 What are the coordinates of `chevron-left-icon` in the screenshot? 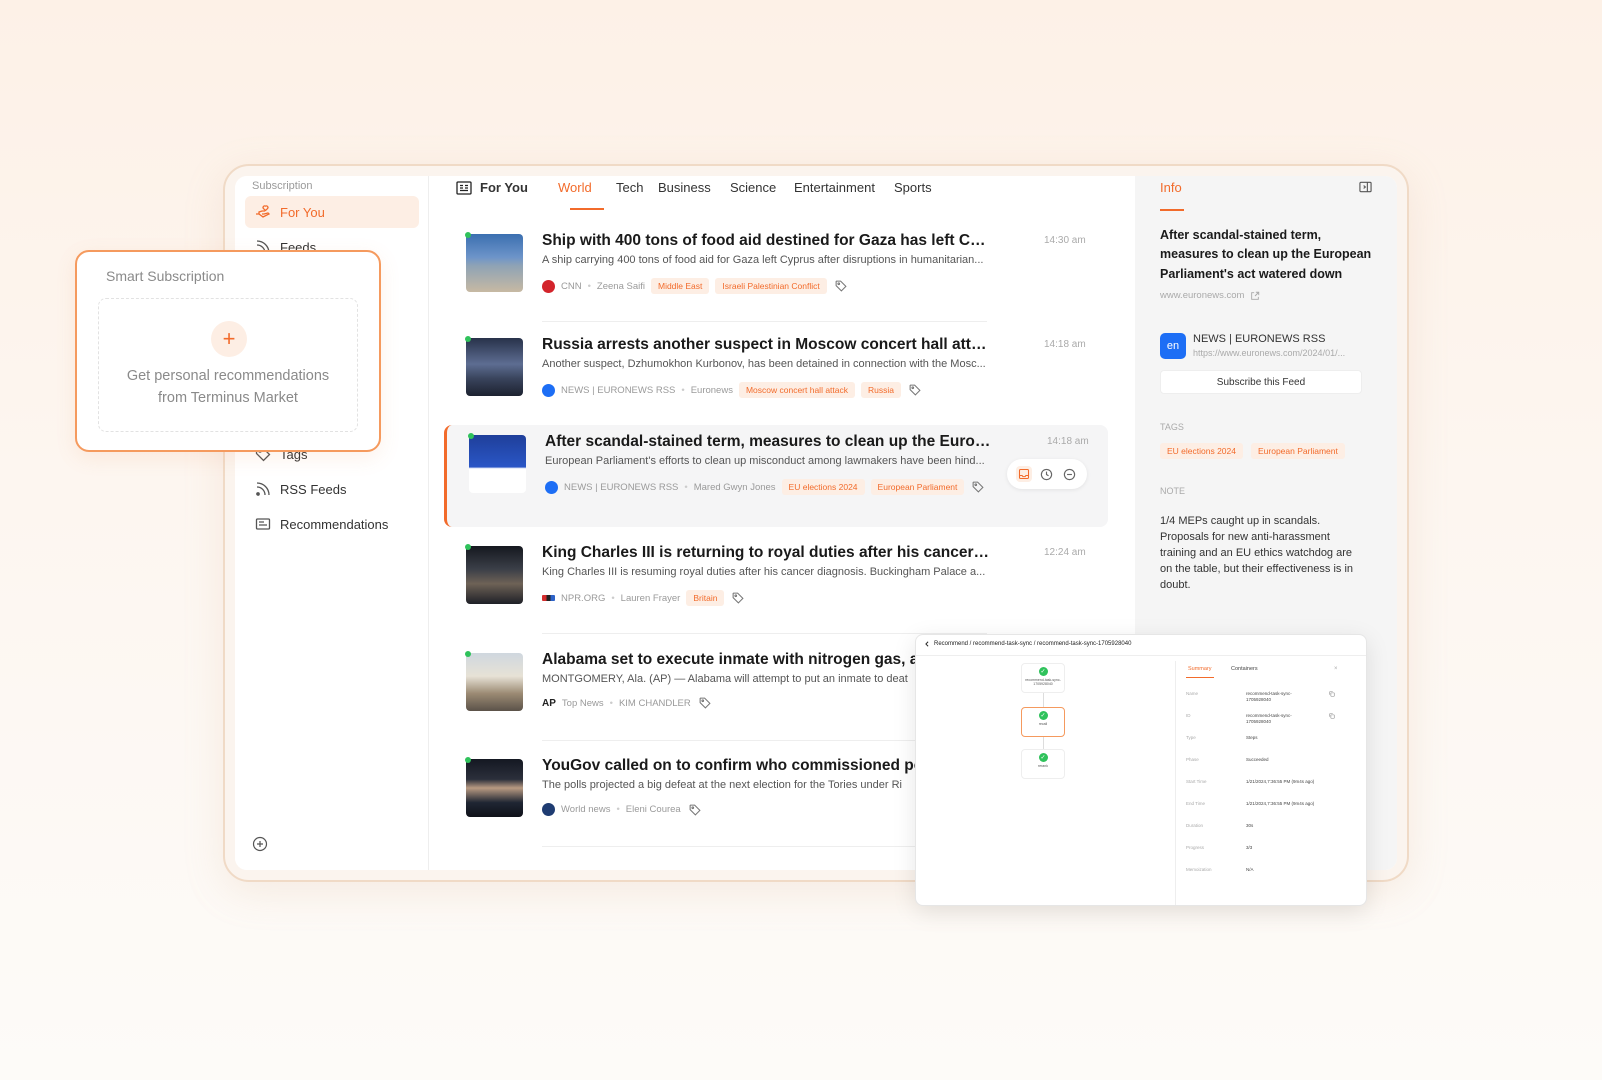 It's located at (927, 644).